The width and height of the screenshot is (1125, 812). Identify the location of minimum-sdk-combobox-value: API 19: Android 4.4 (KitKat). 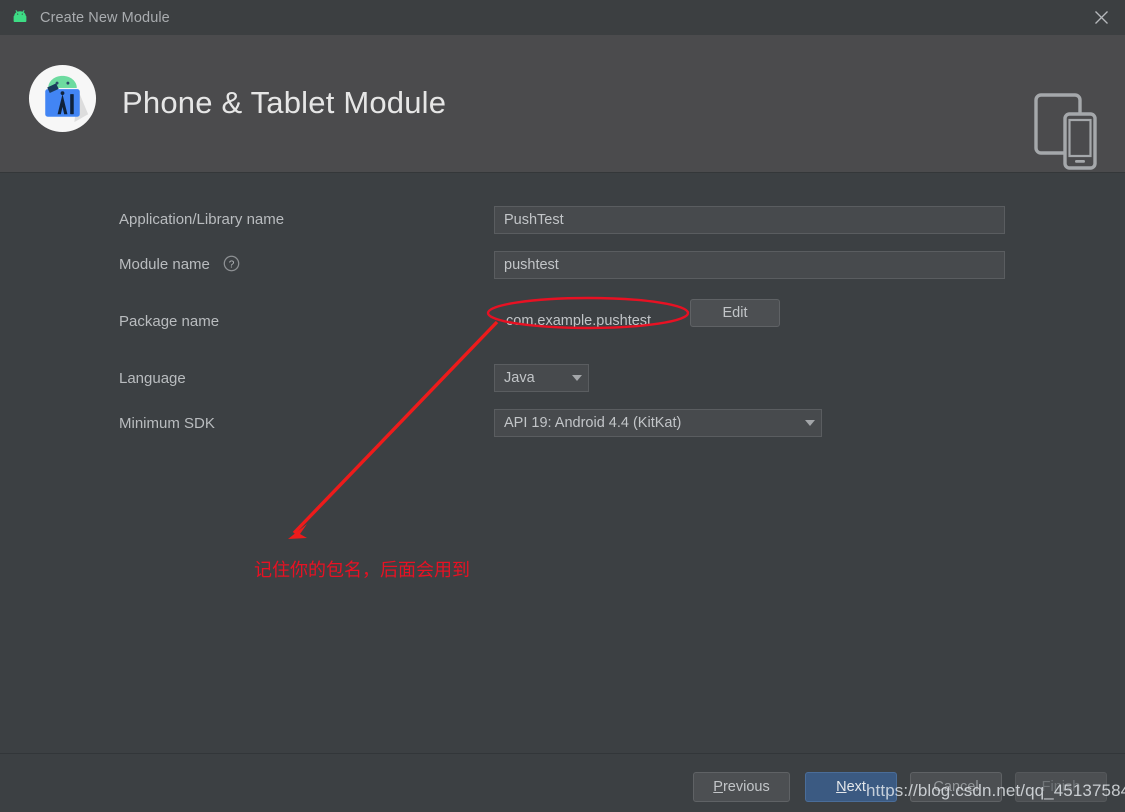
(593, 423).